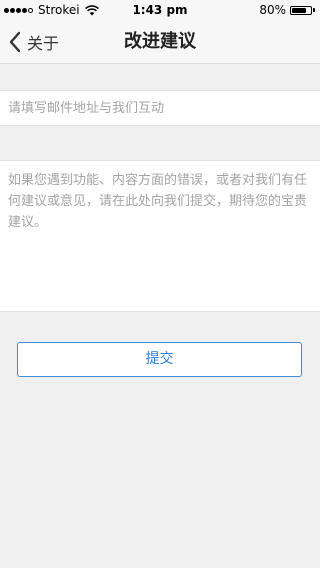  I want to click on battery-fill, so click(299, 10).